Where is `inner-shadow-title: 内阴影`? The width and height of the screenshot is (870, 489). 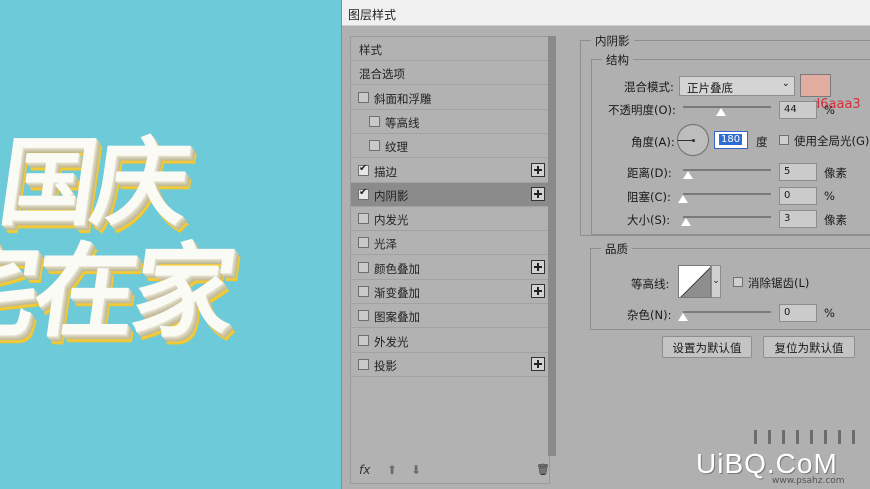
inner-shadow-title: 内阴影 is located at coordinates (612, 41).